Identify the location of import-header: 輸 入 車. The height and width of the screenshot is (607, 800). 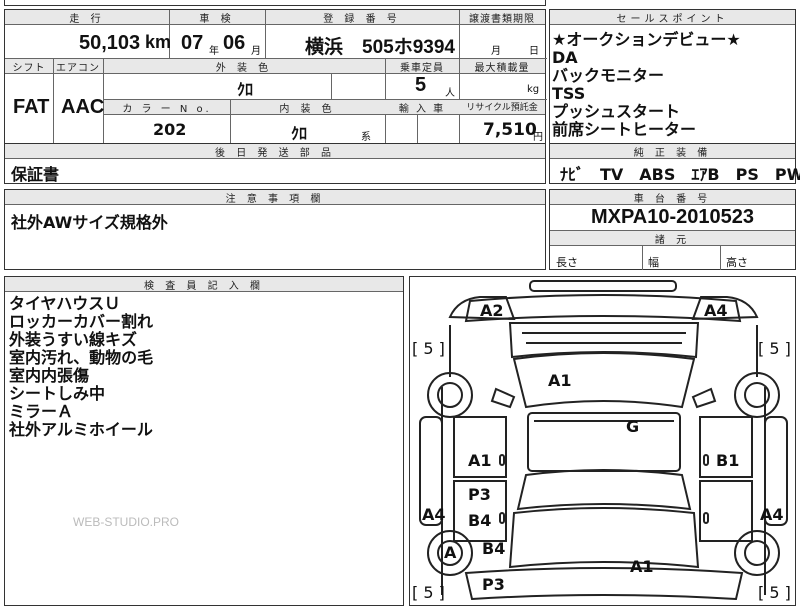
(422, 107).